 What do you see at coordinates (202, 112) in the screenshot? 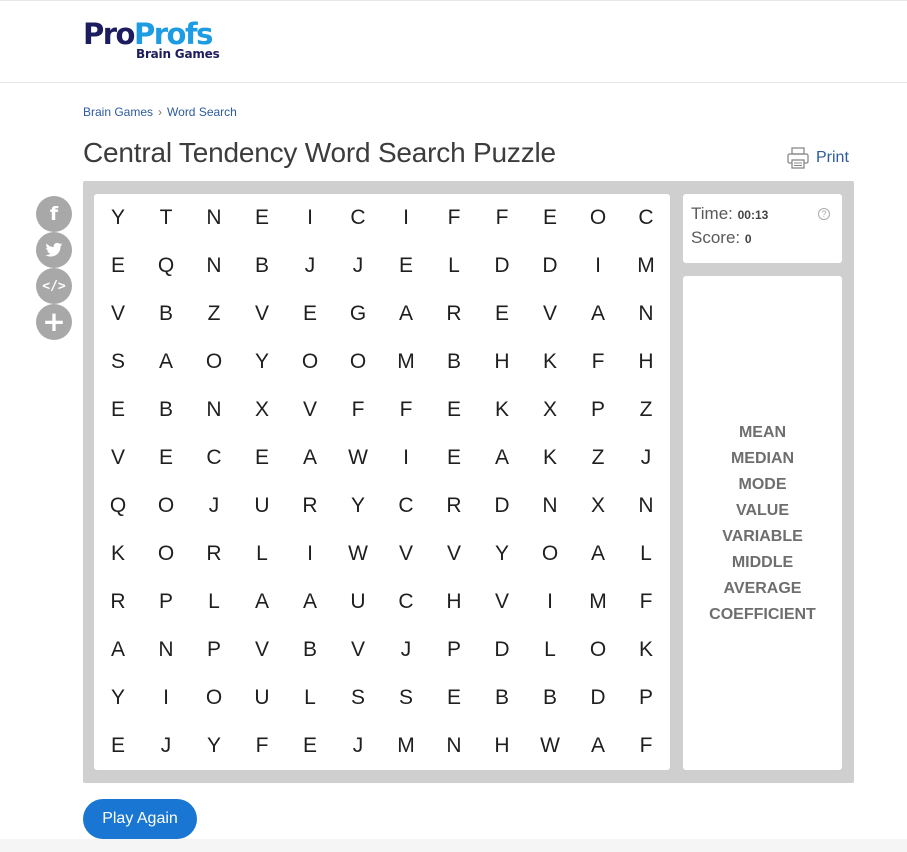
I see `breadcrumb-link-word-search: Word Search` at bounding box center [202, 112].